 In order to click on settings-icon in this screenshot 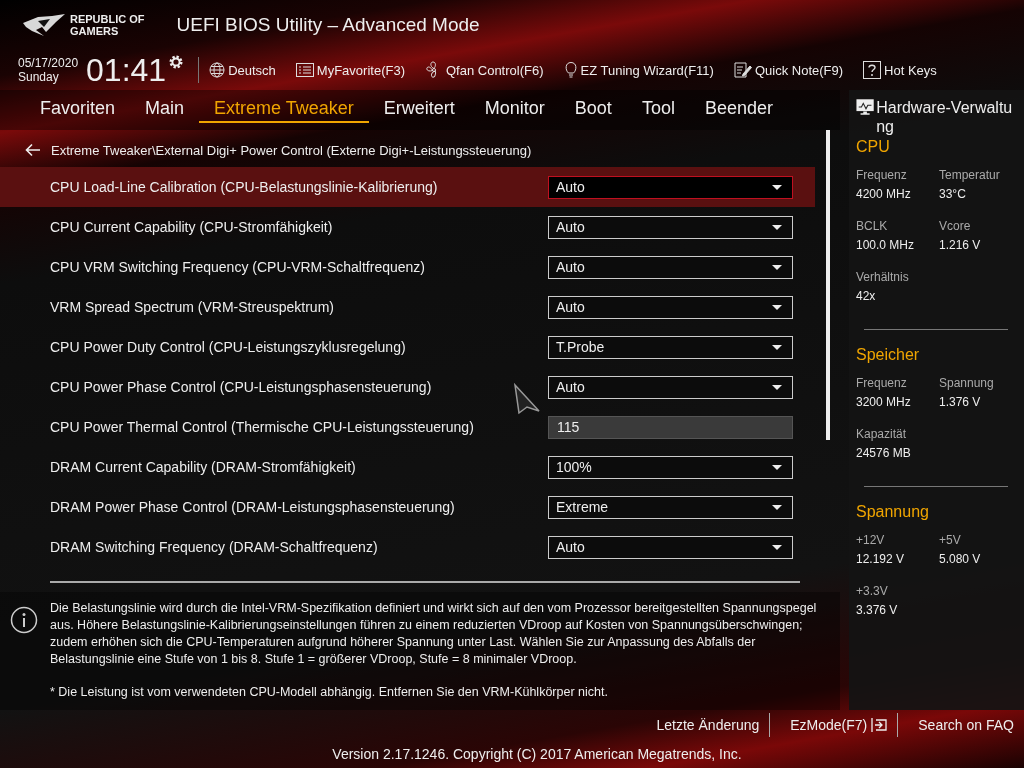, I will do `click(176, 62)`.